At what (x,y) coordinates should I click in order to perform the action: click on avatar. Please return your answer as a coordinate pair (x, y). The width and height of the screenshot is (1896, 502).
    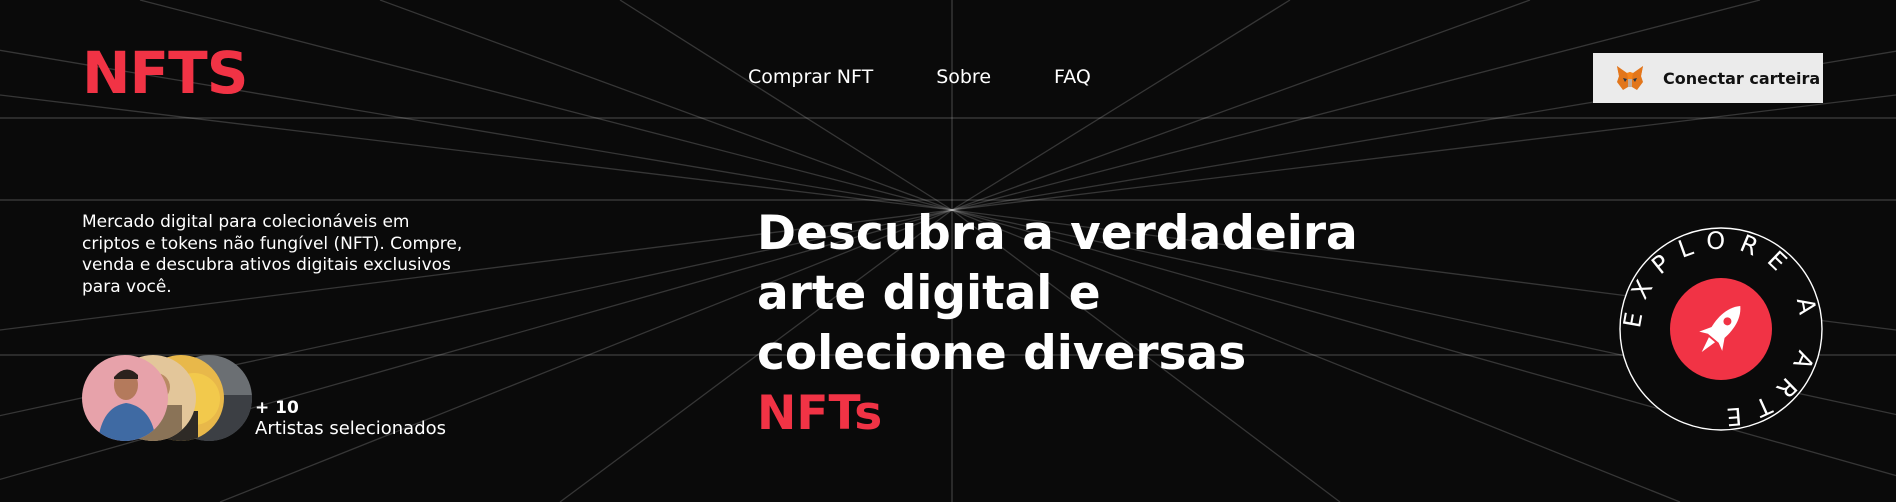
    Looking at the image, I should click on (125, 398).